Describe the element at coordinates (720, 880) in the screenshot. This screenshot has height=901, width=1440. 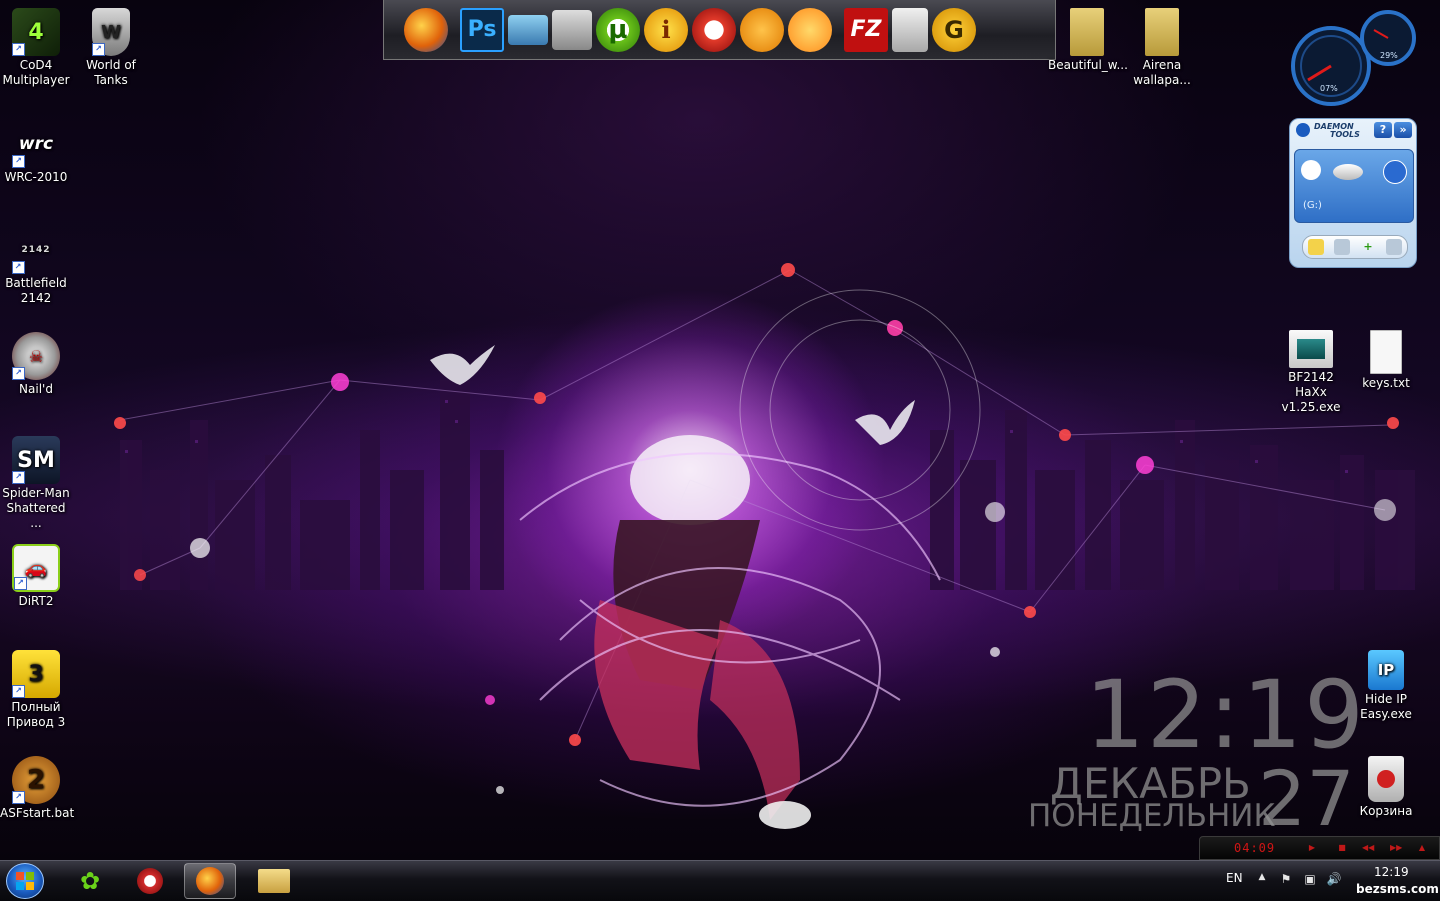
I see `taskbar: ✿ EN ▲ ⚑ ▣ 🔊 12:19` at that location.